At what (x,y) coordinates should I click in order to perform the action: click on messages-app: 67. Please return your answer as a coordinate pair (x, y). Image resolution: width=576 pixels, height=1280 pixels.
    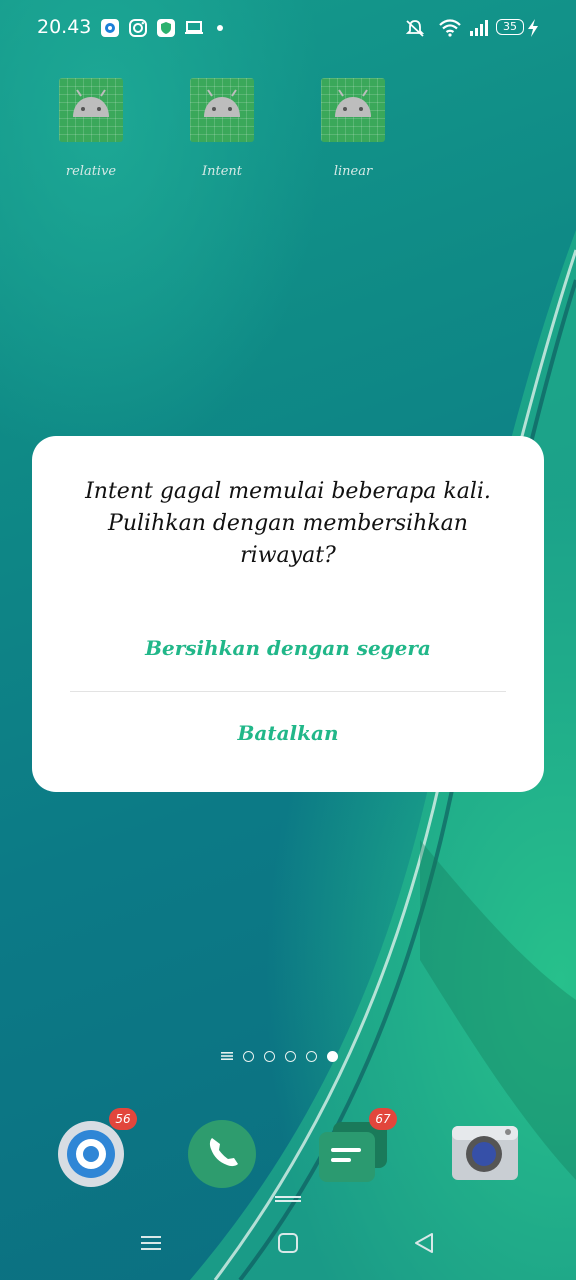
    Looking at the image, I should click on (358, 1148).